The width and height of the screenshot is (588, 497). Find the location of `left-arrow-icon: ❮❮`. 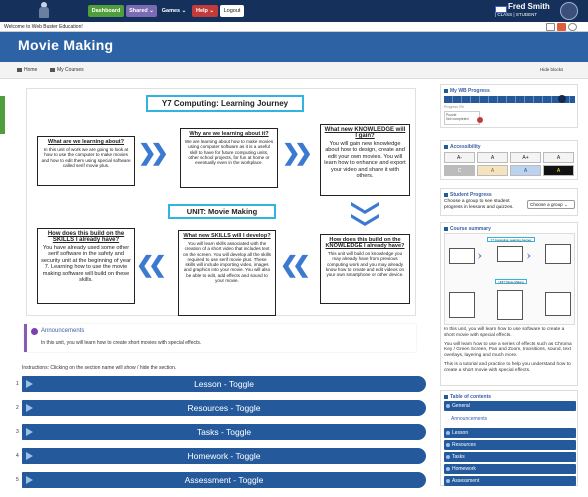

left-arrow-icon: ❮❮ is located at coordinates (151, 264).